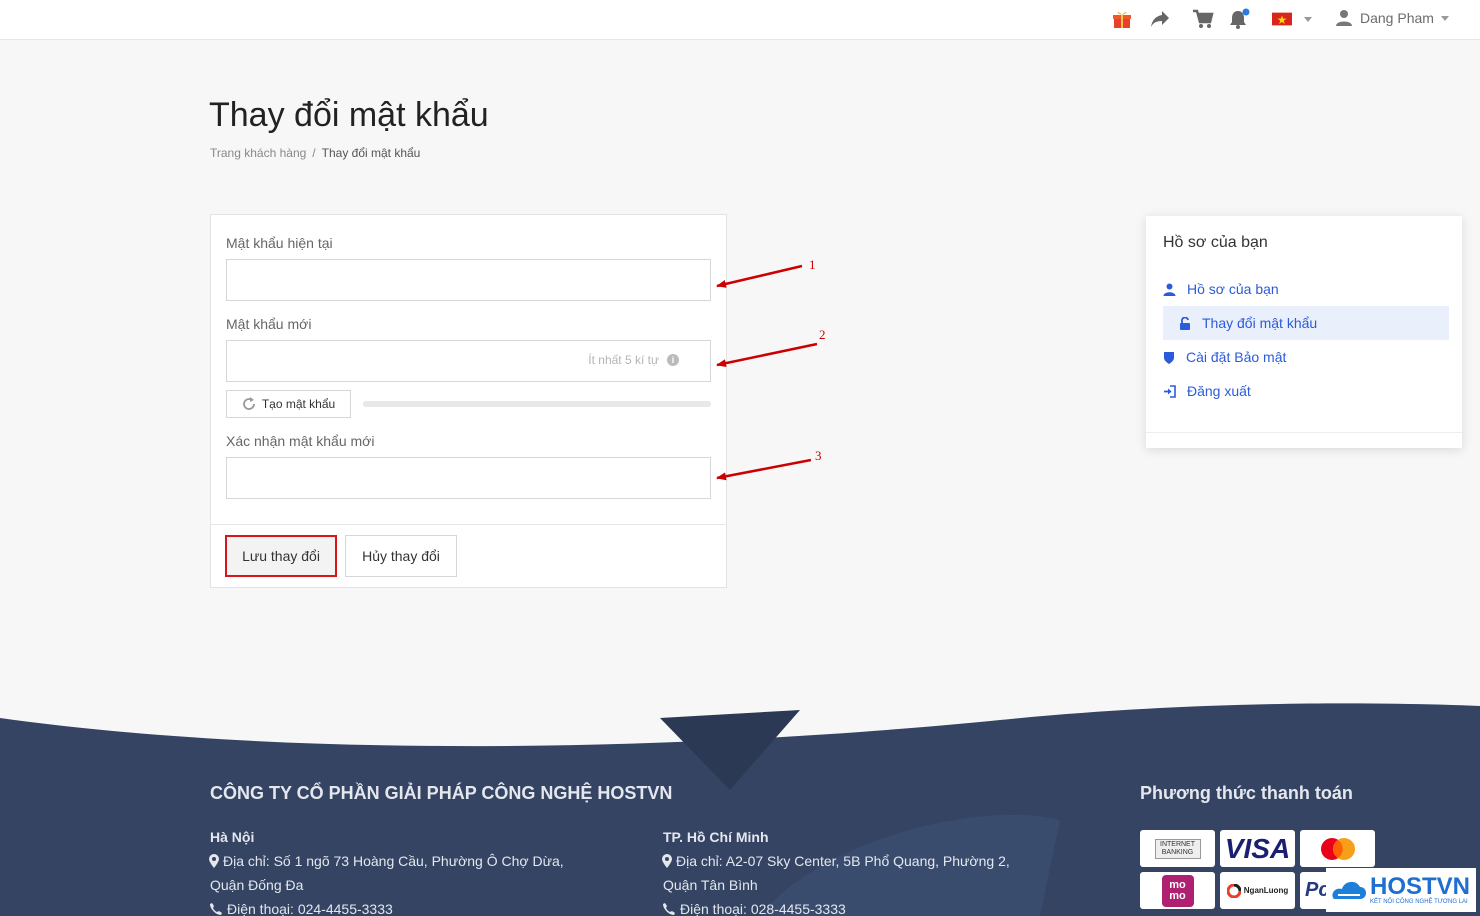  What do you see at coordinates (1397, 18) in the screenshot?
I see `user-name: Dang Pham` at bounding box center [1397, 18].